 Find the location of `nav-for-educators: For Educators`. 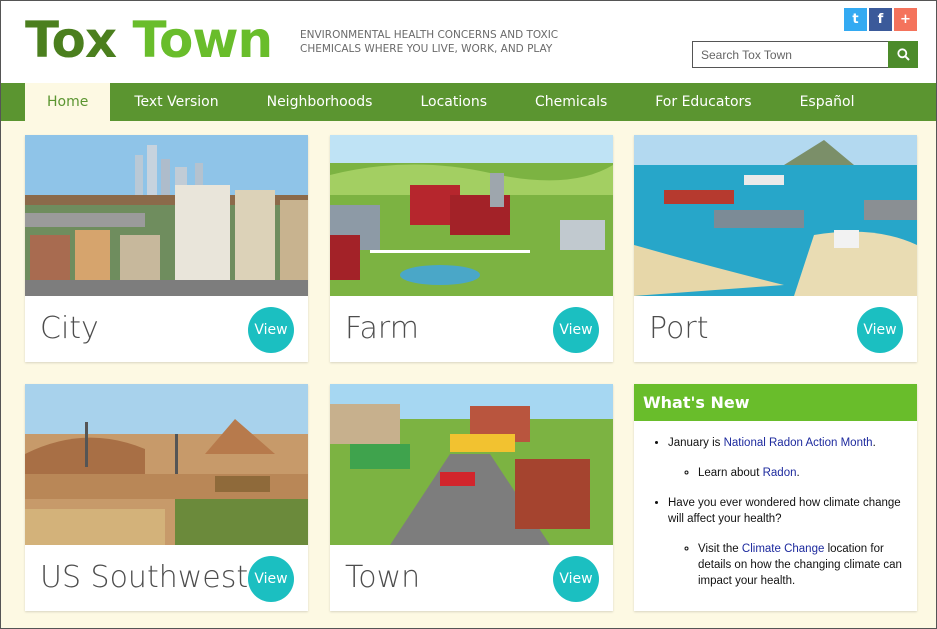

nav-for-educators: For Educators is located at coordinates (703, 102).